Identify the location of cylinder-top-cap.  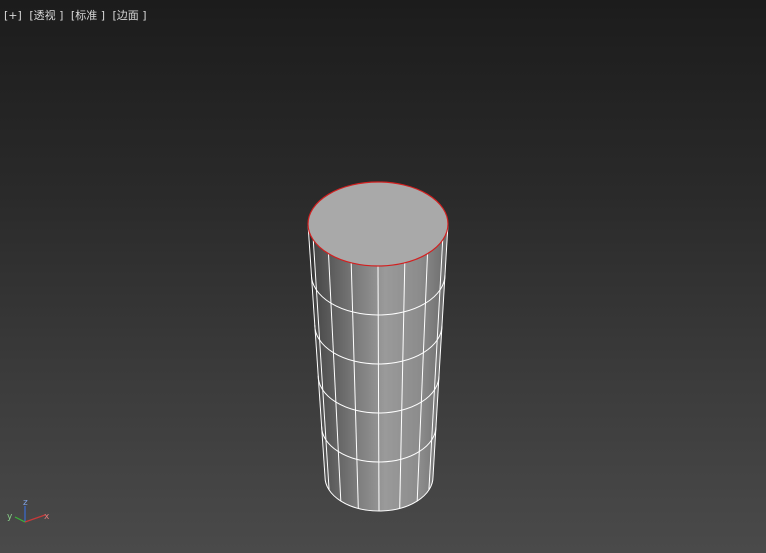
(378, 224).